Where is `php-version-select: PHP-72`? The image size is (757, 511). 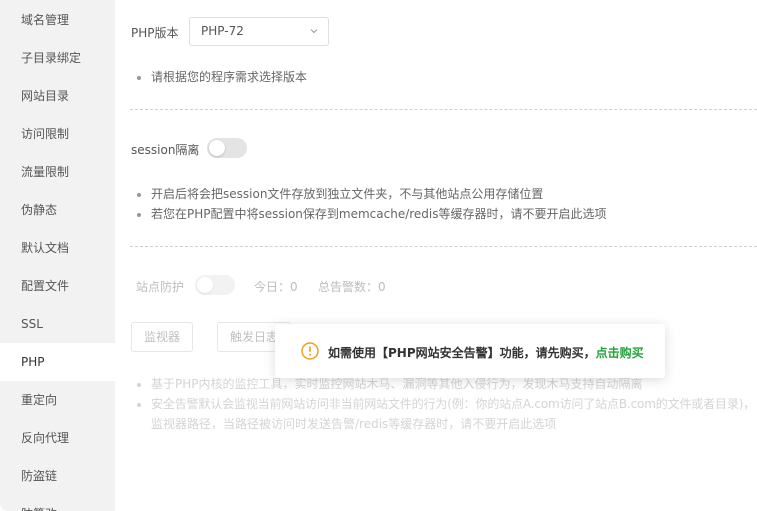 php-version-select: PHP-72 is located at coordinates (259, 31).